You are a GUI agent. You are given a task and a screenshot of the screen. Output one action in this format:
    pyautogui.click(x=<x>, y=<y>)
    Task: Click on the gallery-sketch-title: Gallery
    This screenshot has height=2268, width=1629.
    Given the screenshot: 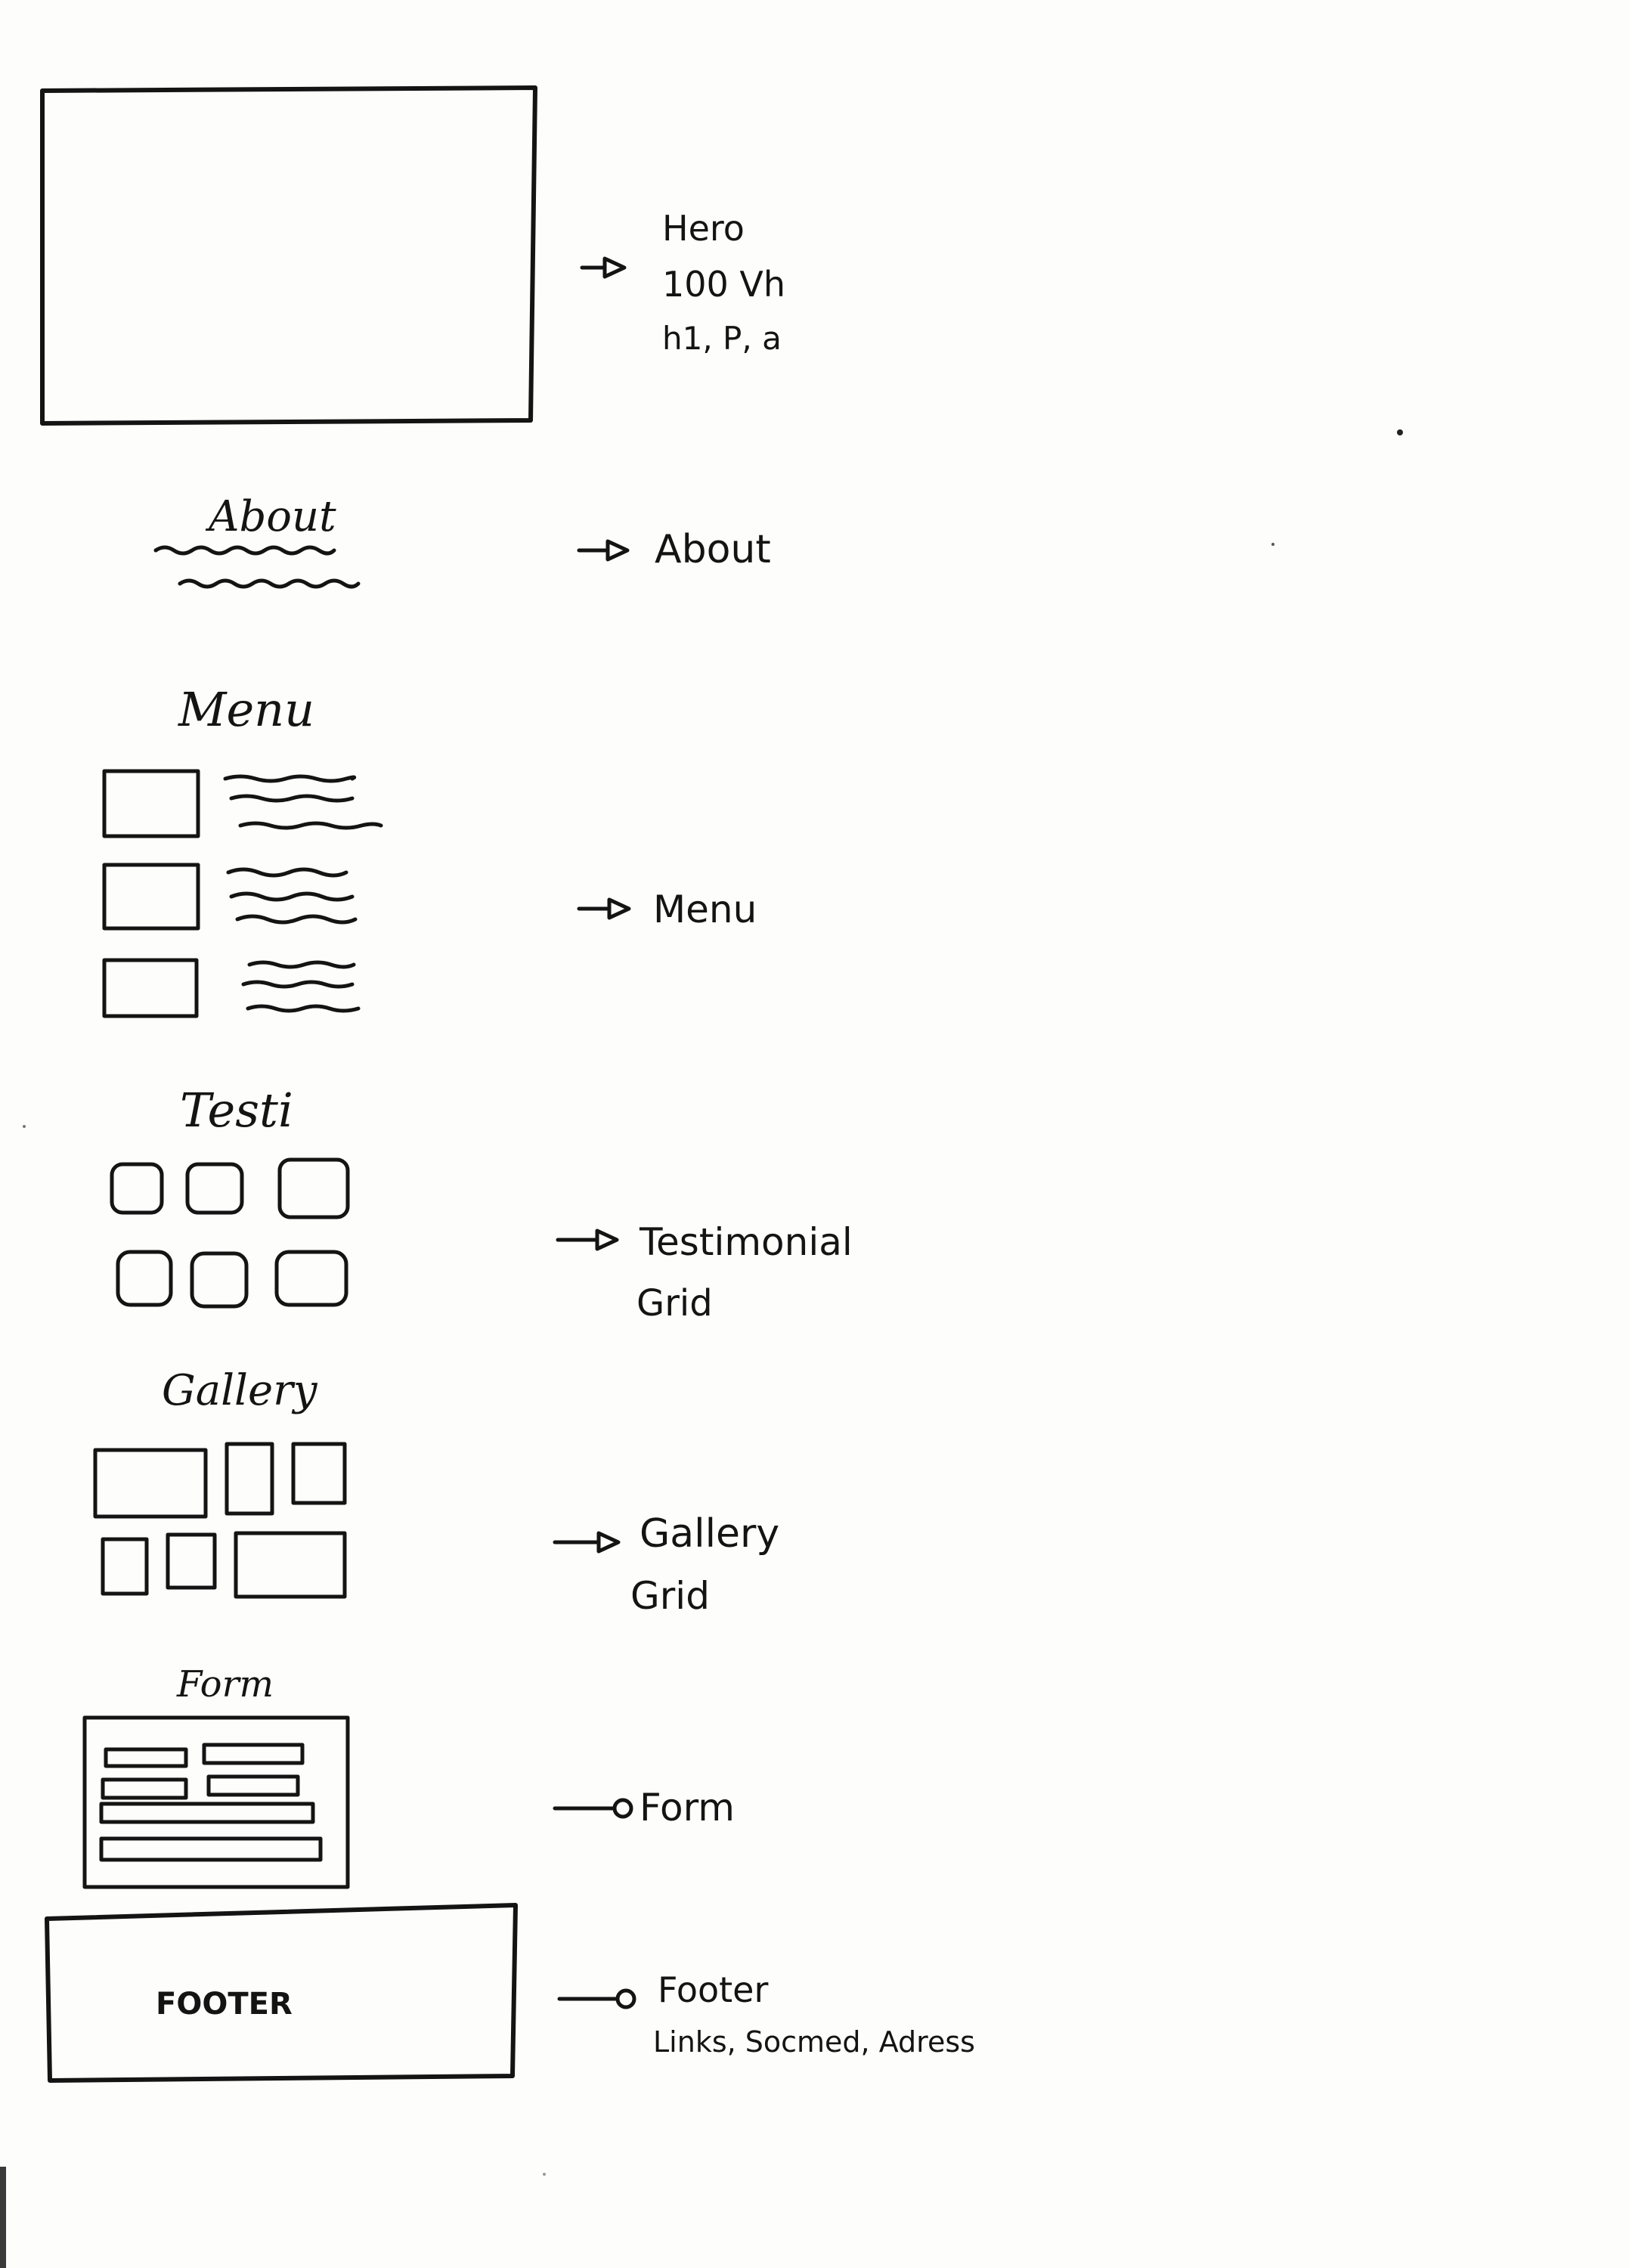 What is the action you would take?
    pyautogui.click(x=240, y=1391)
    